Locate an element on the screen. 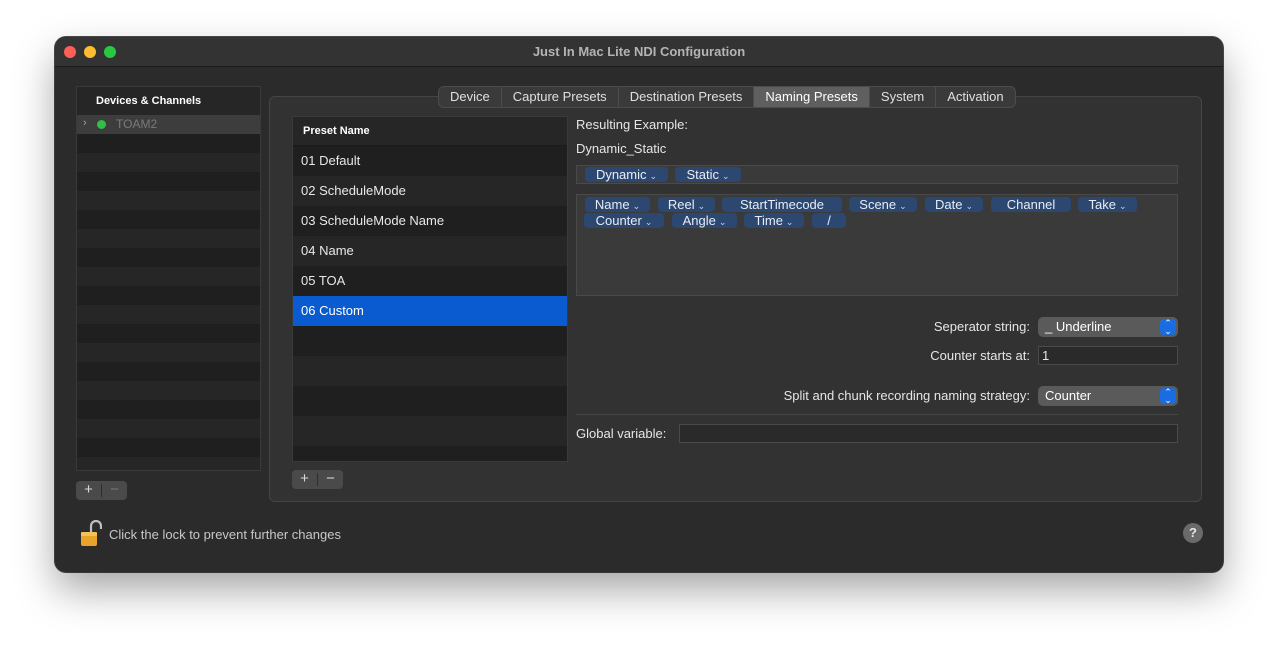 The width and height of the screenshot is (1278, 645). resulting-example-value: Dynamic_Static is located at coordinates (621, 148).